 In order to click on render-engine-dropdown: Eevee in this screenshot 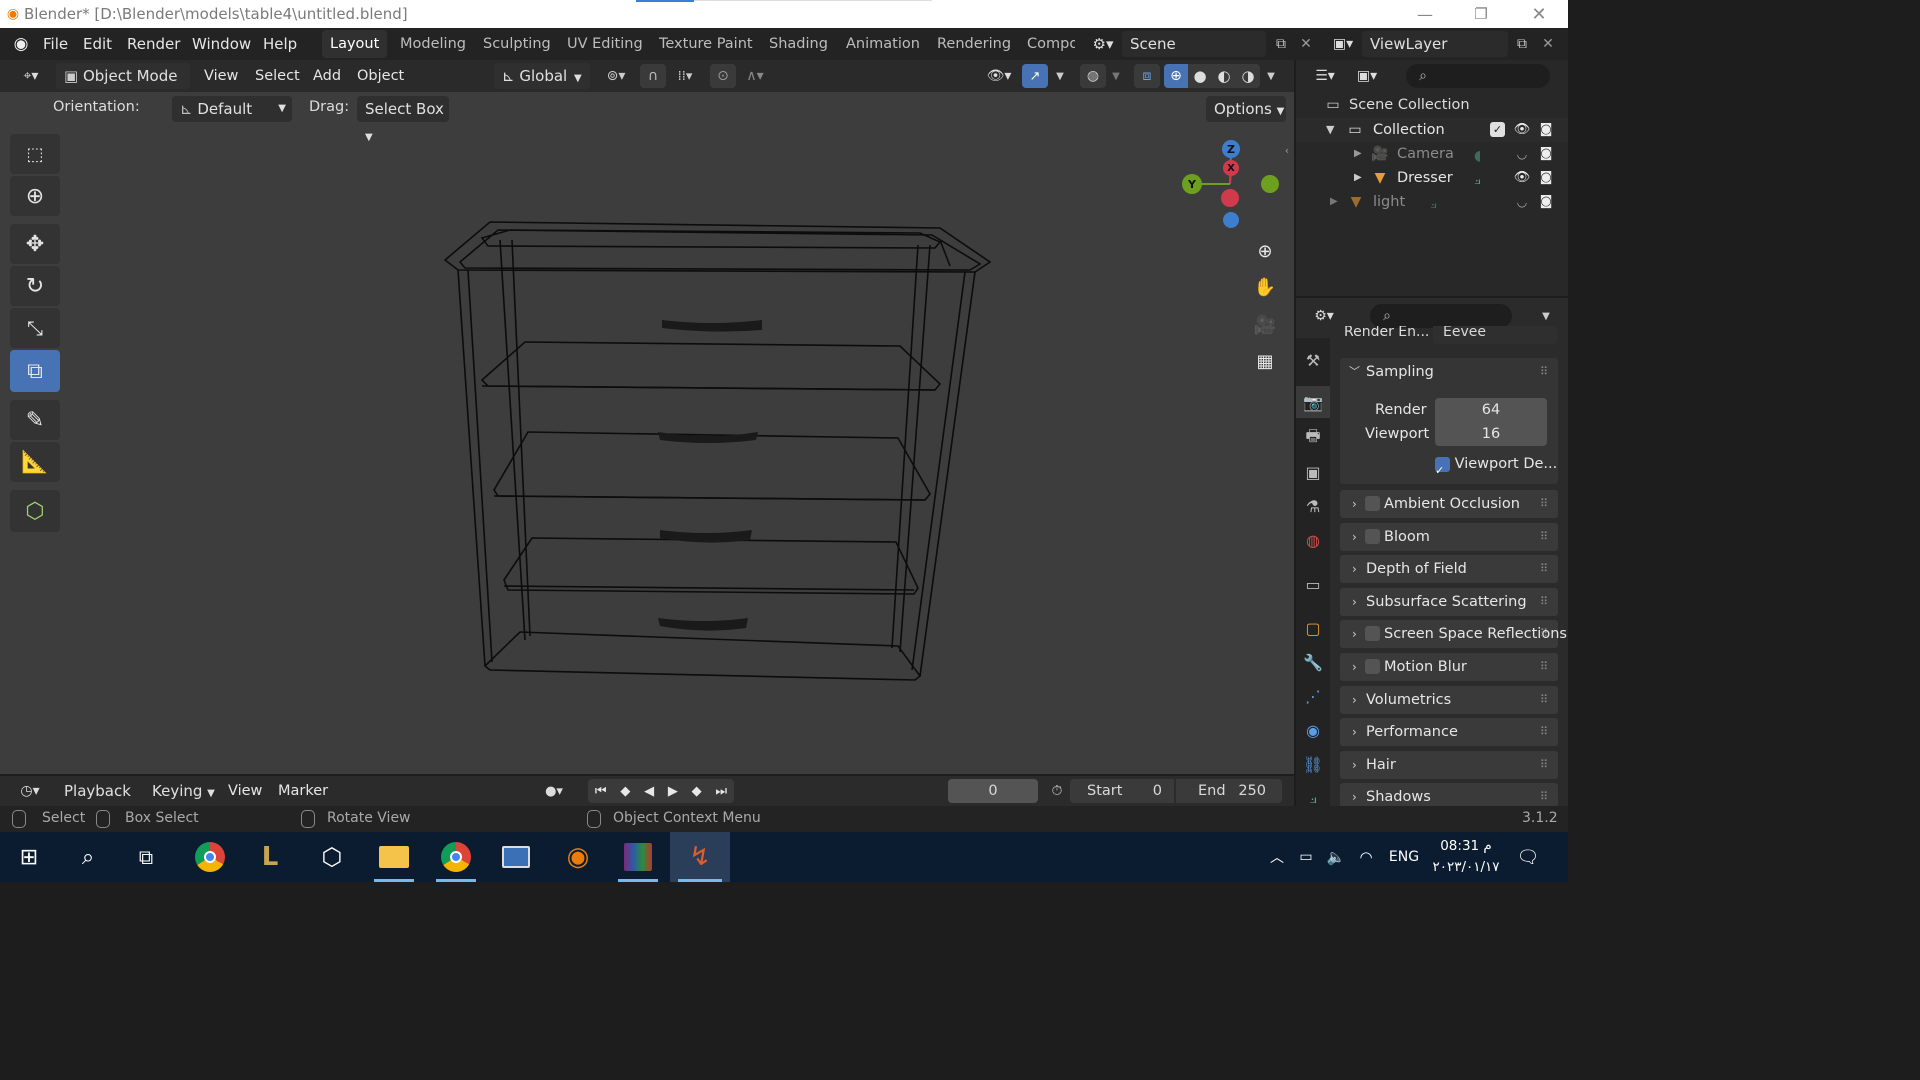, I will do `click(1495, 335)`.